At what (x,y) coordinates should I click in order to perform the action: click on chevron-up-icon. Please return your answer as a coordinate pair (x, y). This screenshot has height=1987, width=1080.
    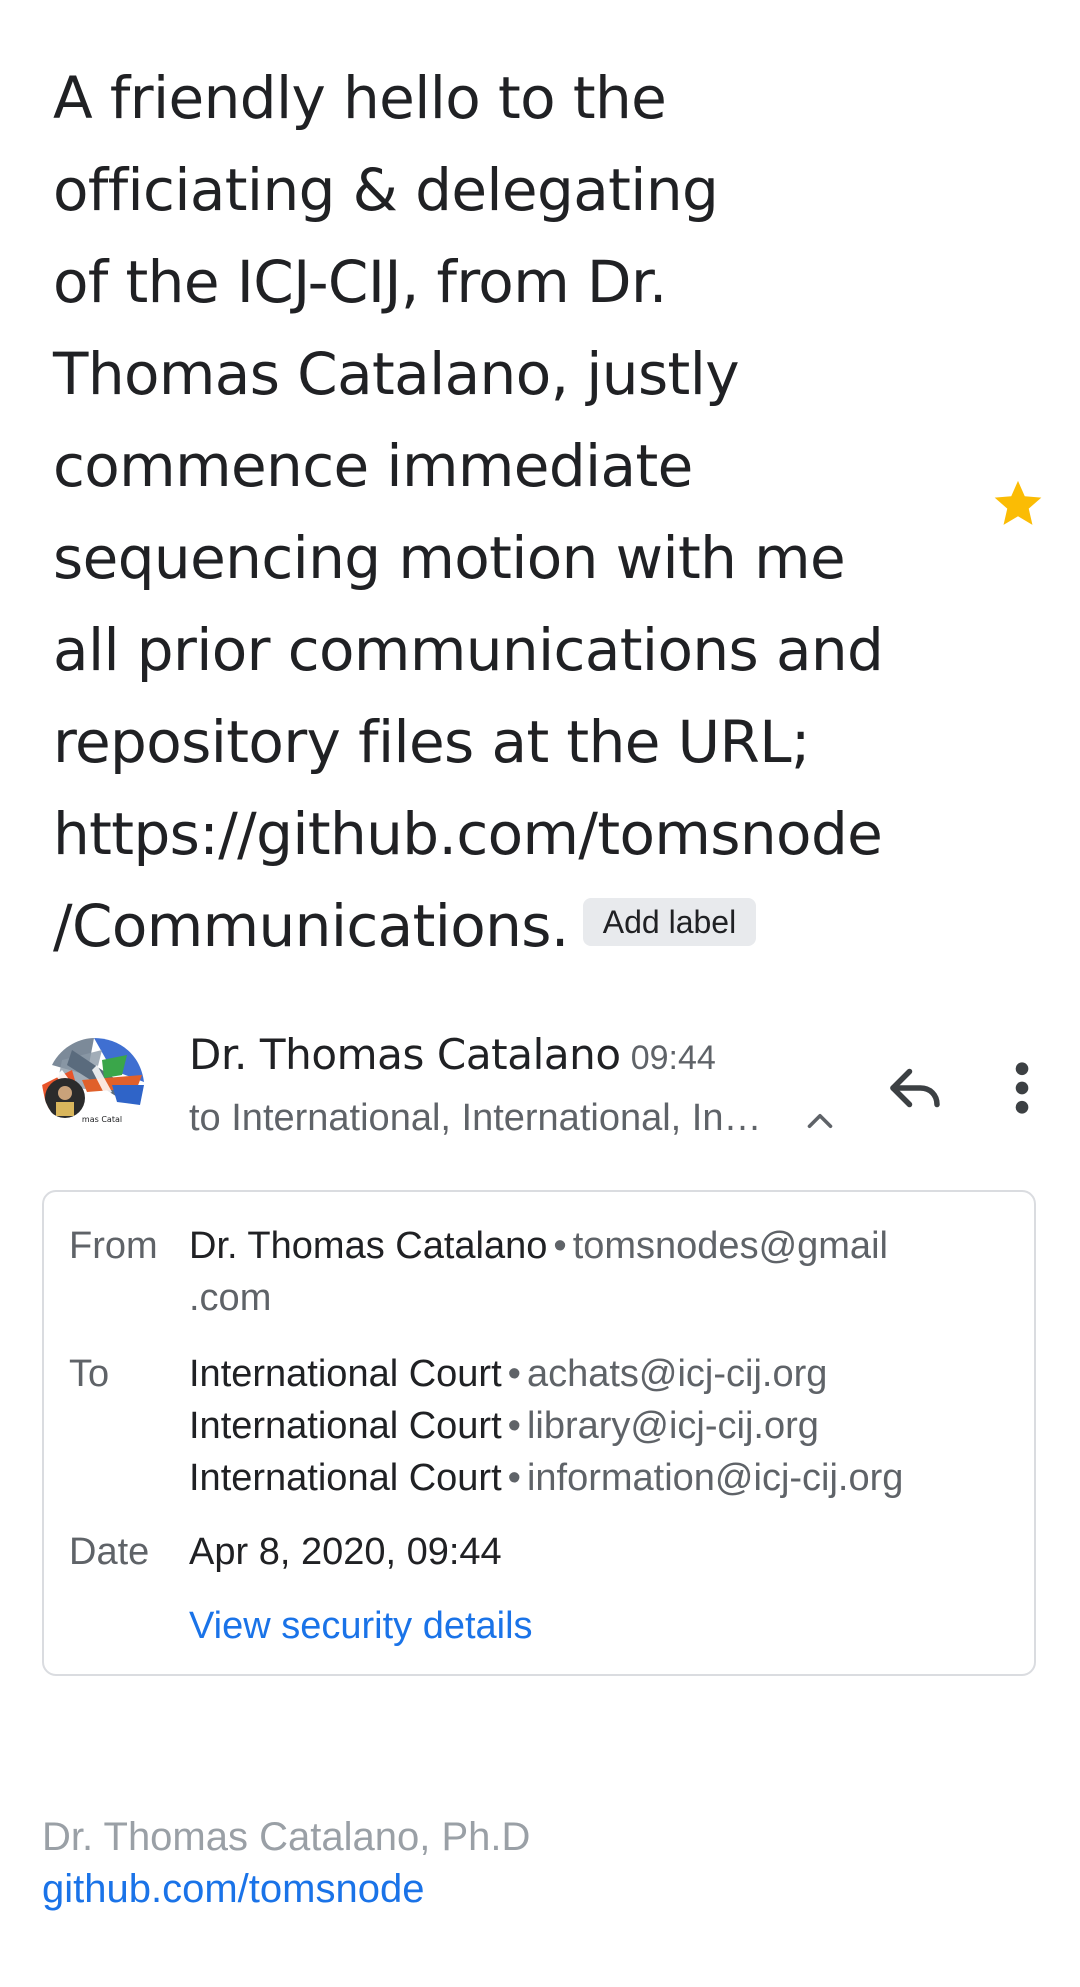
    Looking at the image, I should click on (820, 1121).